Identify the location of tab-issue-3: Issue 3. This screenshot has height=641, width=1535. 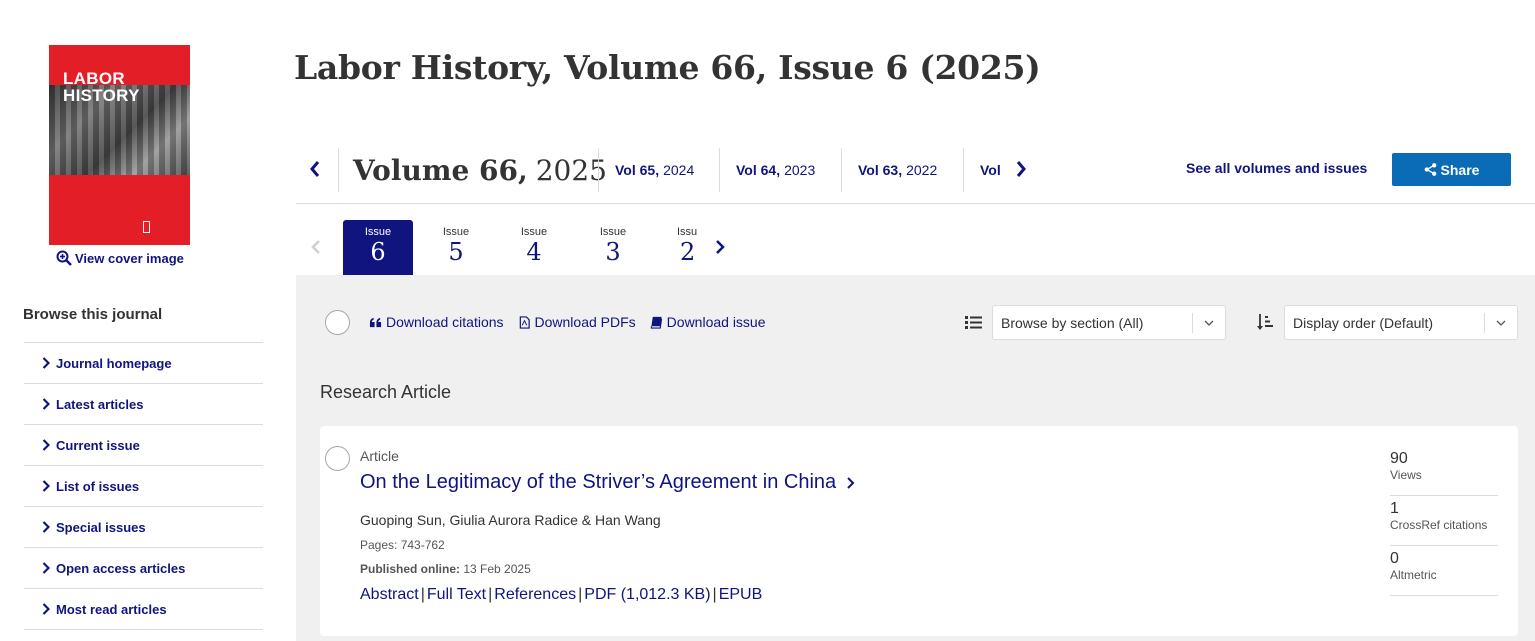
(613, 247).